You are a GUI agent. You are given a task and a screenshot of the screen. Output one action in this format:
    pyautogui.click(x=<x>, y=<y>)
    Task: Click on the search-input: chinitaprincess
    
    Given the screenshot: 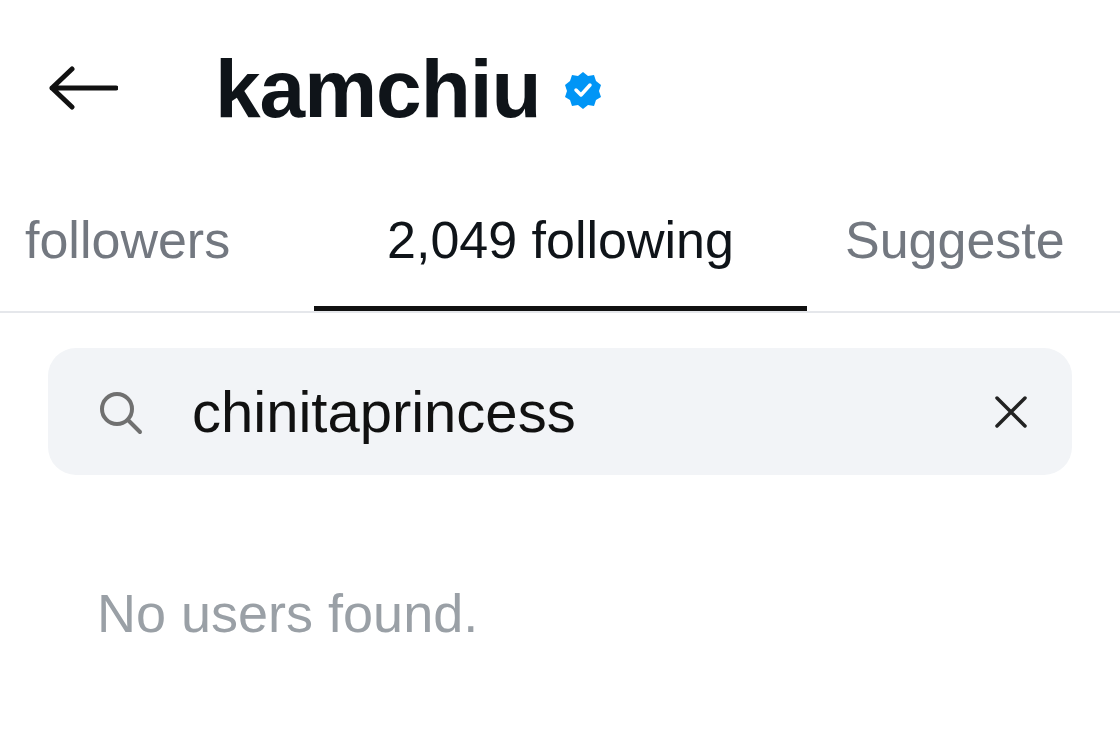 What is the action you would take?
    pyautogui.click(x=593, y=411)
    